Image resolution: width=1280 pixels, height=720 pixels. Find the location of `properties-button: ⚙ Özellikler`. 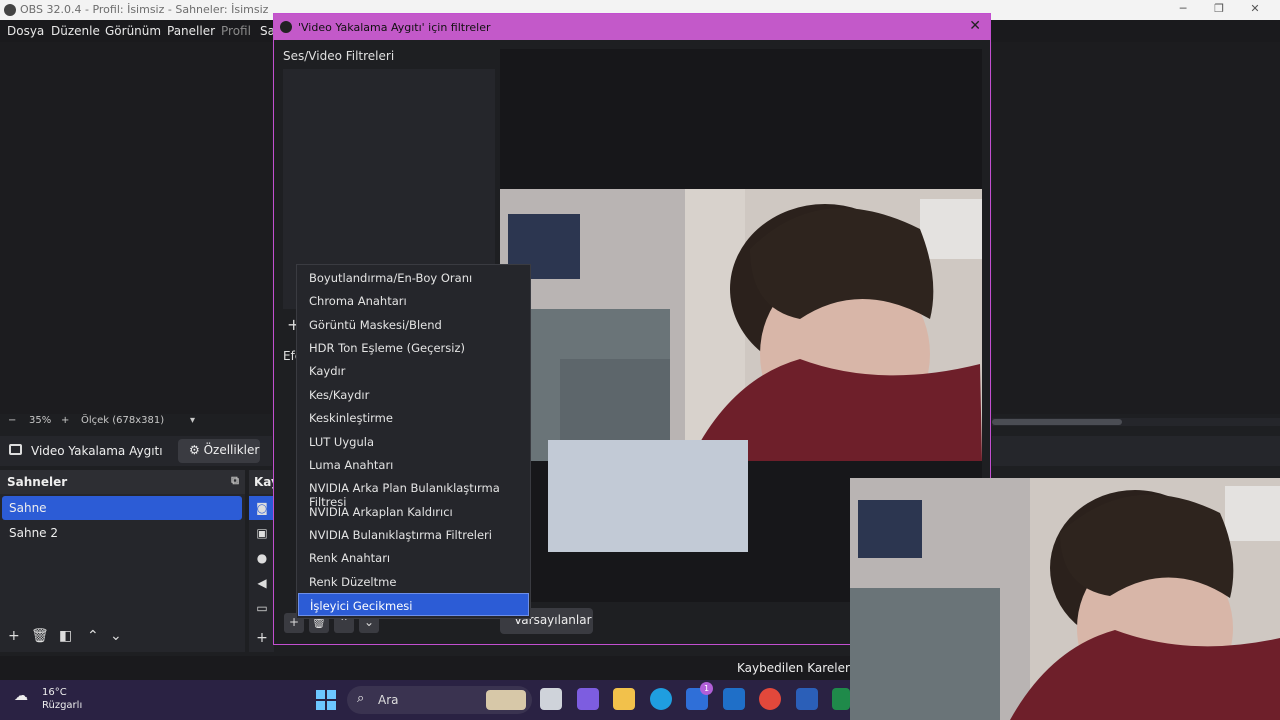

properties-button: ⚙ Özellikler is located at coordinates (219, 451).